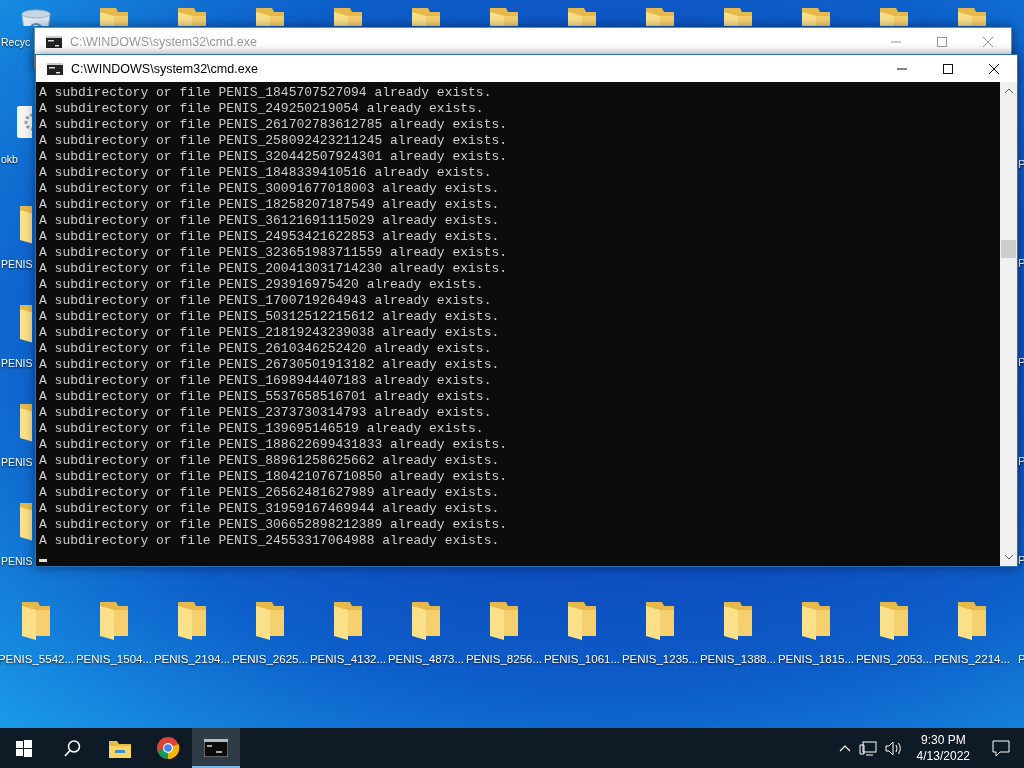 This screenshot has height=768, width=1024. I want to click on console-line: A subdirectory or file PENIS_30091677018003 already exists., so click(270, 189).